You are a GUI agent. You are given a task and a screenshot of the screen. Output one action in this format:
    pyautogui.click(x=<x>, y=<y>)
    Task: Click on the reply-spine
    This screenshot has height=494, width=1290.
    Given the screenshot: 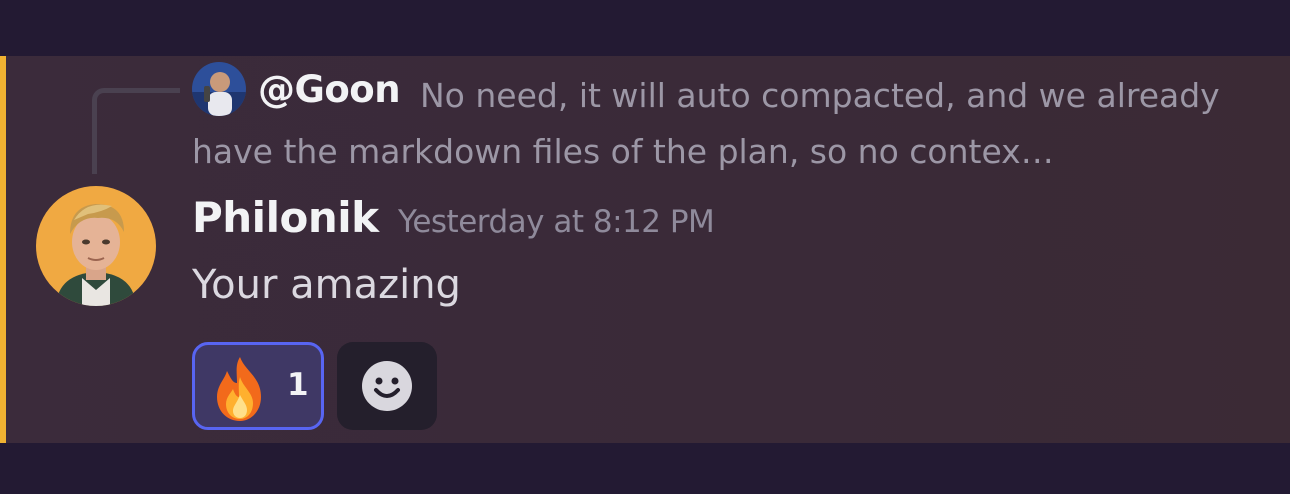 What is the action you would take?
    pyautogui.click(x=136, y=131)
    